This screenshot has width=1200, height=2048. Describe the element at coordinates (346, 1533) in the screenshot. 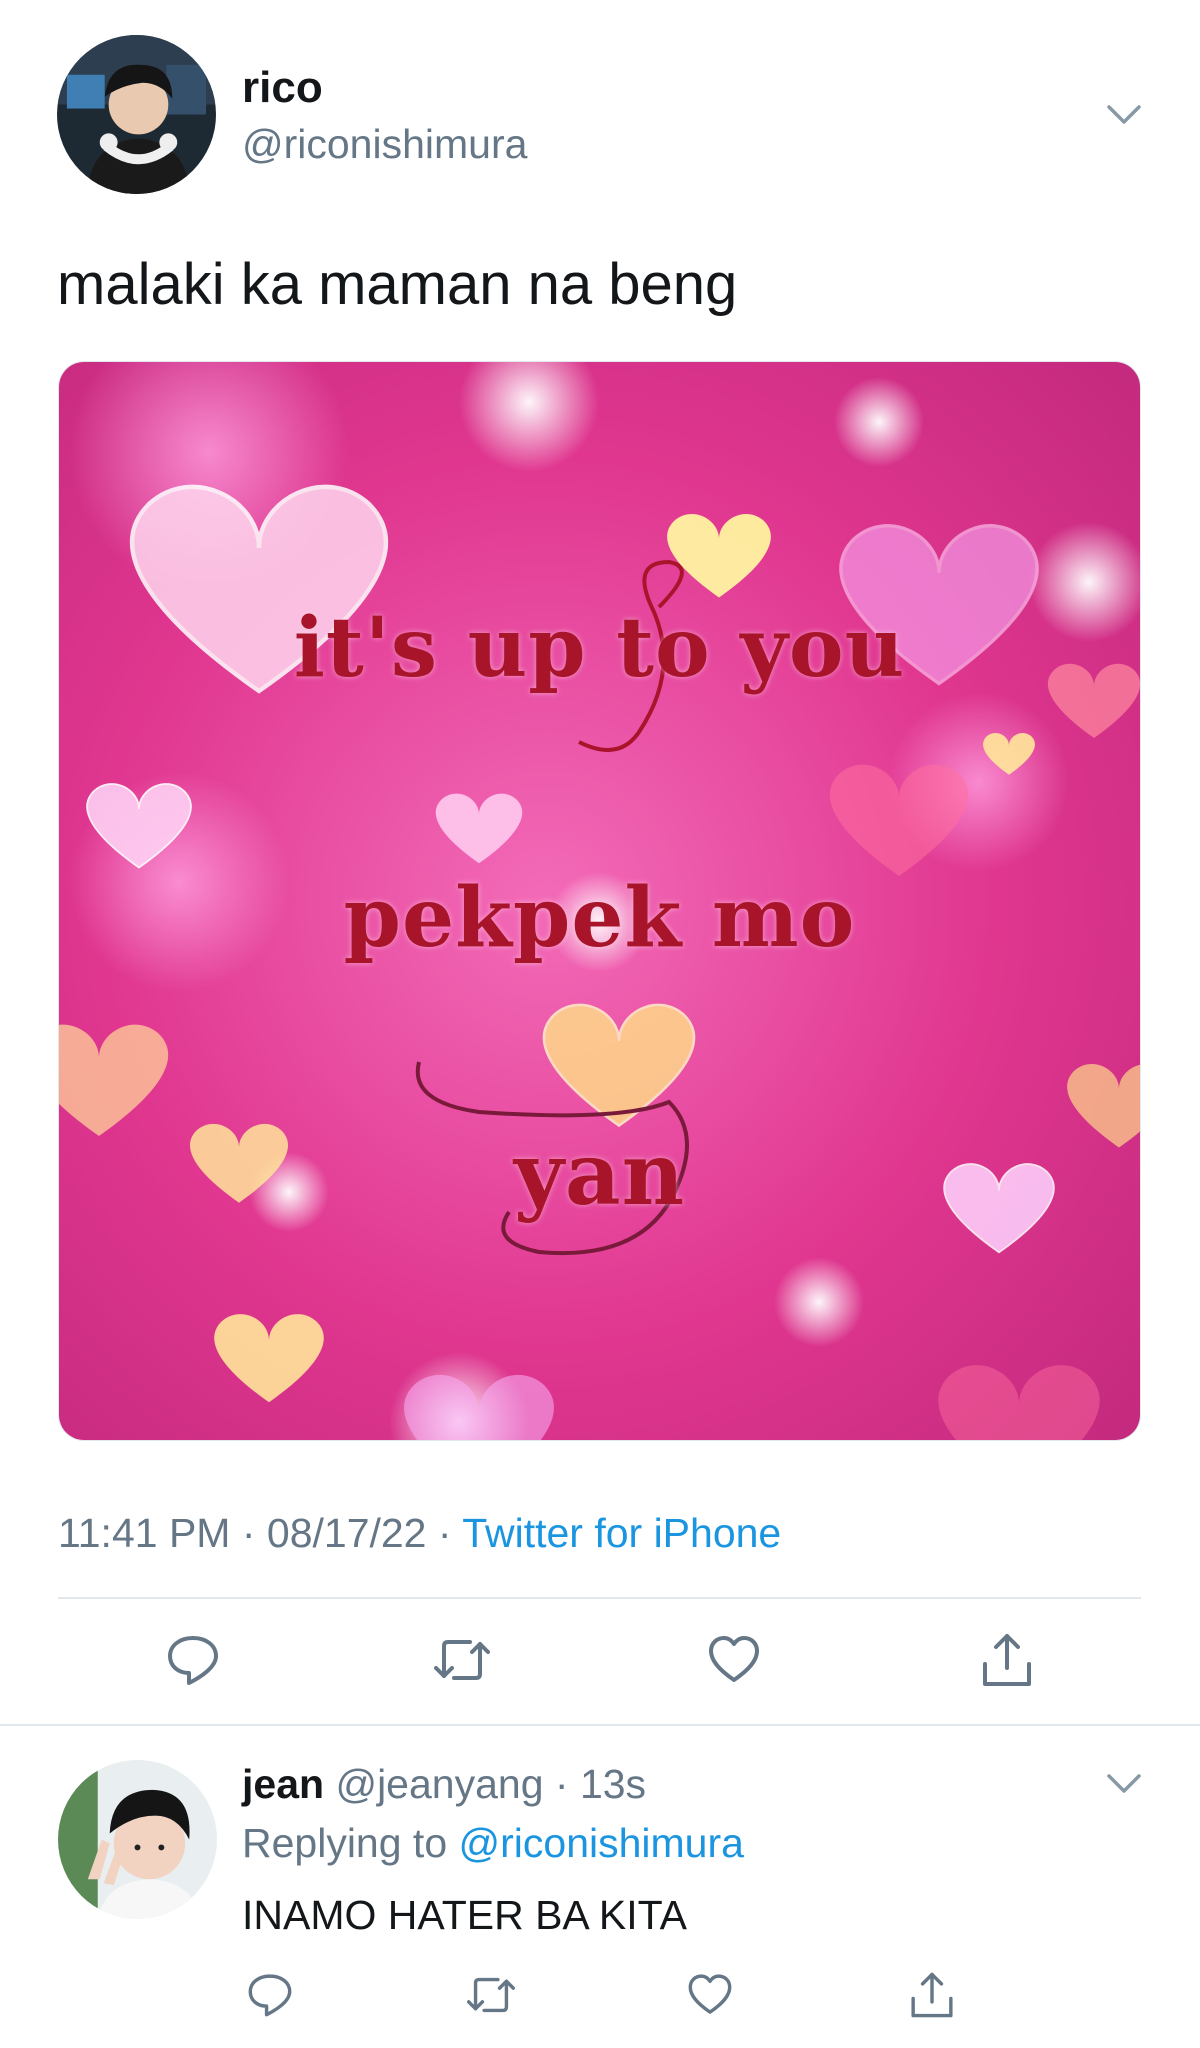

I see `tweet-date: 08/17/22` at that location.